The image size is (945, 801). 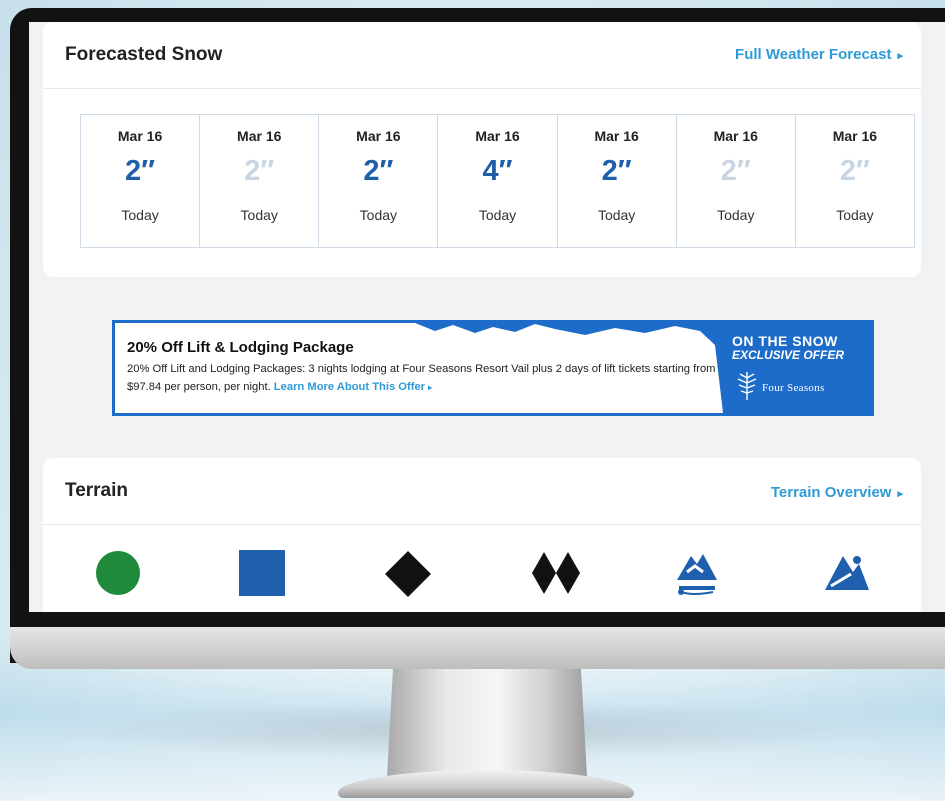 What do you see at coordinates (408, 574) in the screenshot?
I see `black-diamond-icon` at bounding box center [408, 574].